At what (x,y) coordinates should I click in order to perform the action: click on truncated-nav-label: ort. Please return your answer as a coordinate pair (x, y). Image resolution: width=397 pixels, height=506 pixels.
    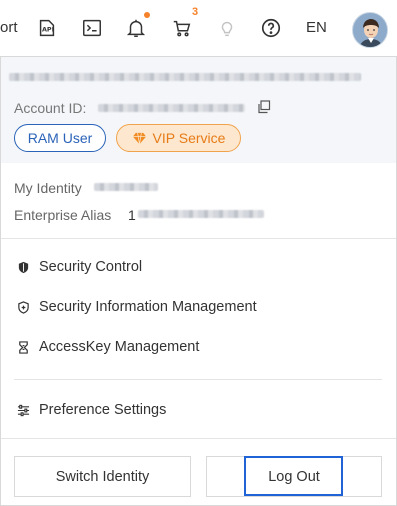
    Looking at the image, I should click on (9, 27).